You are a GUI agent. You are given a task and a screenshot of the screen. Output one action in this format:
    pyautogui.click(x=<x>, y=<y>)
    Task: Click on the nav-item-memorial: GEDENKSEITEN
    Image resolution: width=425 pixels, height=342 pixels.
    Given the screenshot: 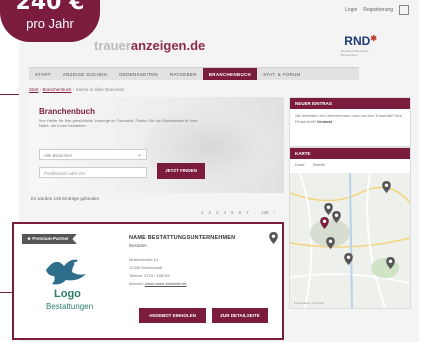 What is the action you would take?
    pyautogui.click(x=138, y=74)
    